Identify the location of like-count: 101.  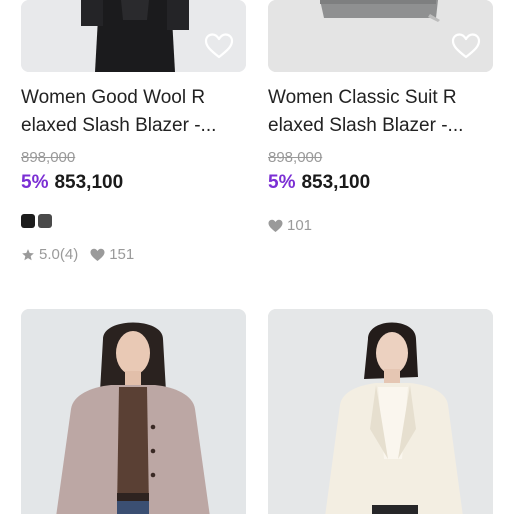
(300, 225).